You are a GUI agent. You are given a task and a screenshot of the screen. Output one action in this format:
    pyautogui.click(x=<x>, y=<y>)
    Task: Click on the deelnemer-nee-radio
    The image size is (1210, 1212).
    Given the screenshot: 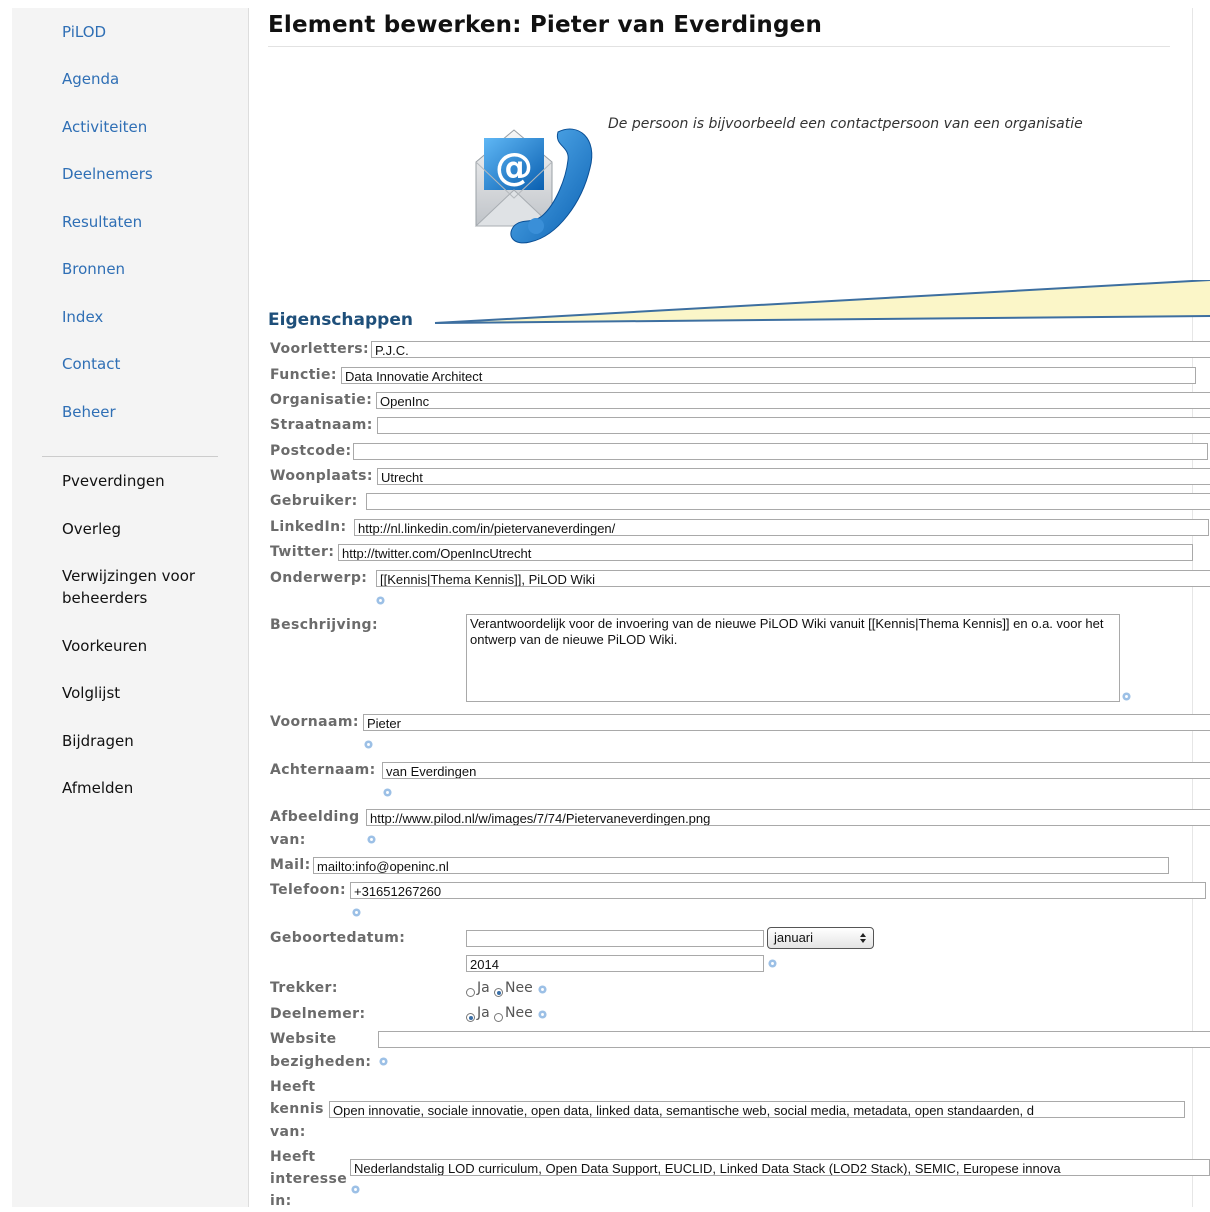 What is the action you would take?
    pyautogui.click(x=498, y=1017)
    